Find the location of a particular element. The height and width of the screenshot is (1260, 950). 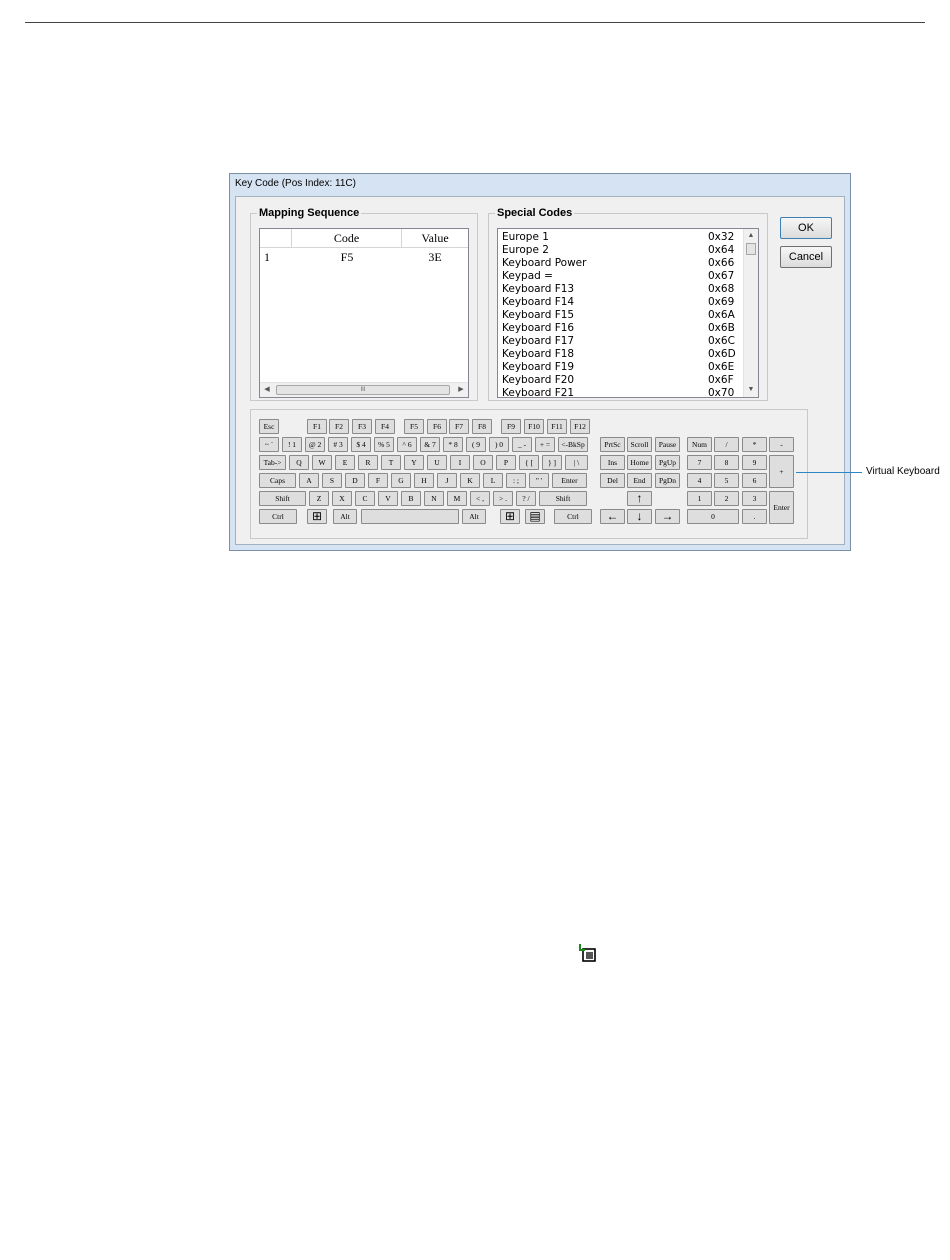

key-shift-row: Shift is located at coordinates (282, 498).